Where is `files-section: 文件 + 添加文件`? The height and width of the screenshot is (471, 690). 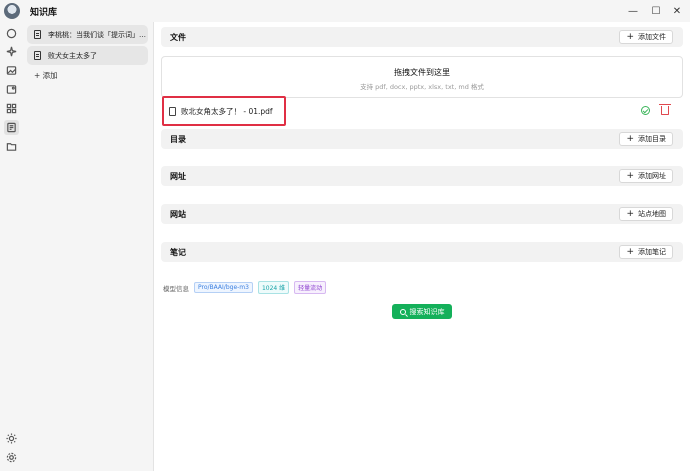 files-section: 文件 + 添加文件 is located at coordinates (422, 37).